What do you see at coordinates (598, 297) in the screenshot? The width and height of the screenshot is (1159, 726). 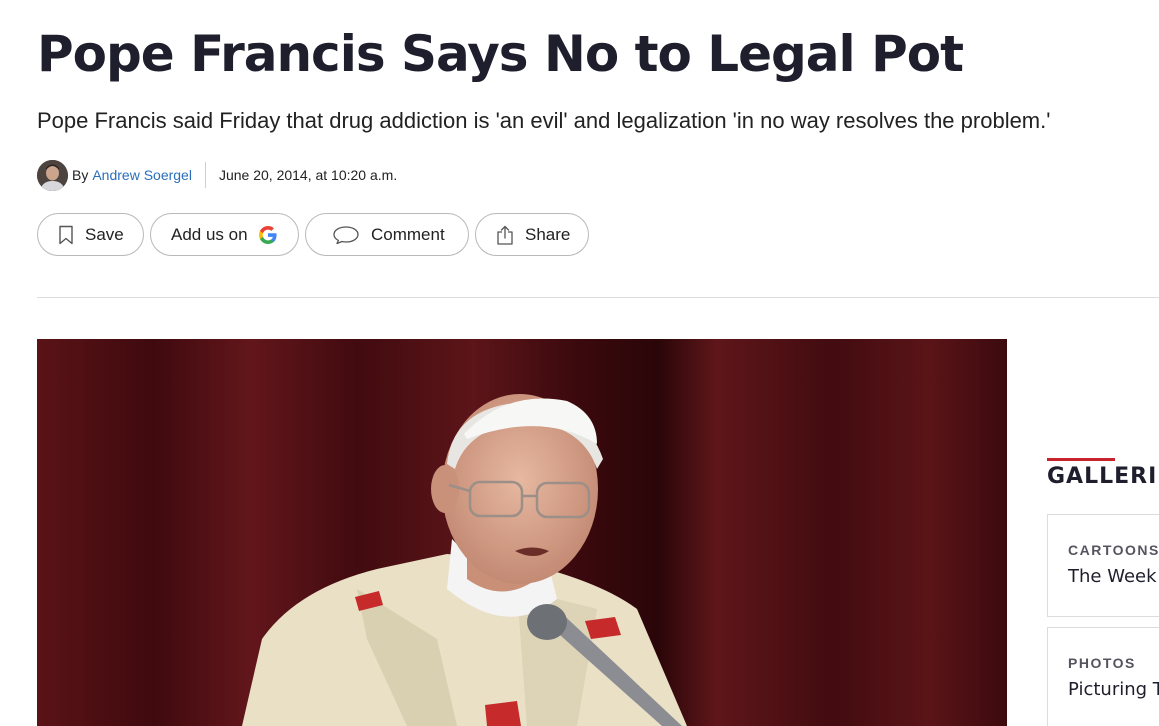 I see `section-divider` at bounding box center [598, 297].